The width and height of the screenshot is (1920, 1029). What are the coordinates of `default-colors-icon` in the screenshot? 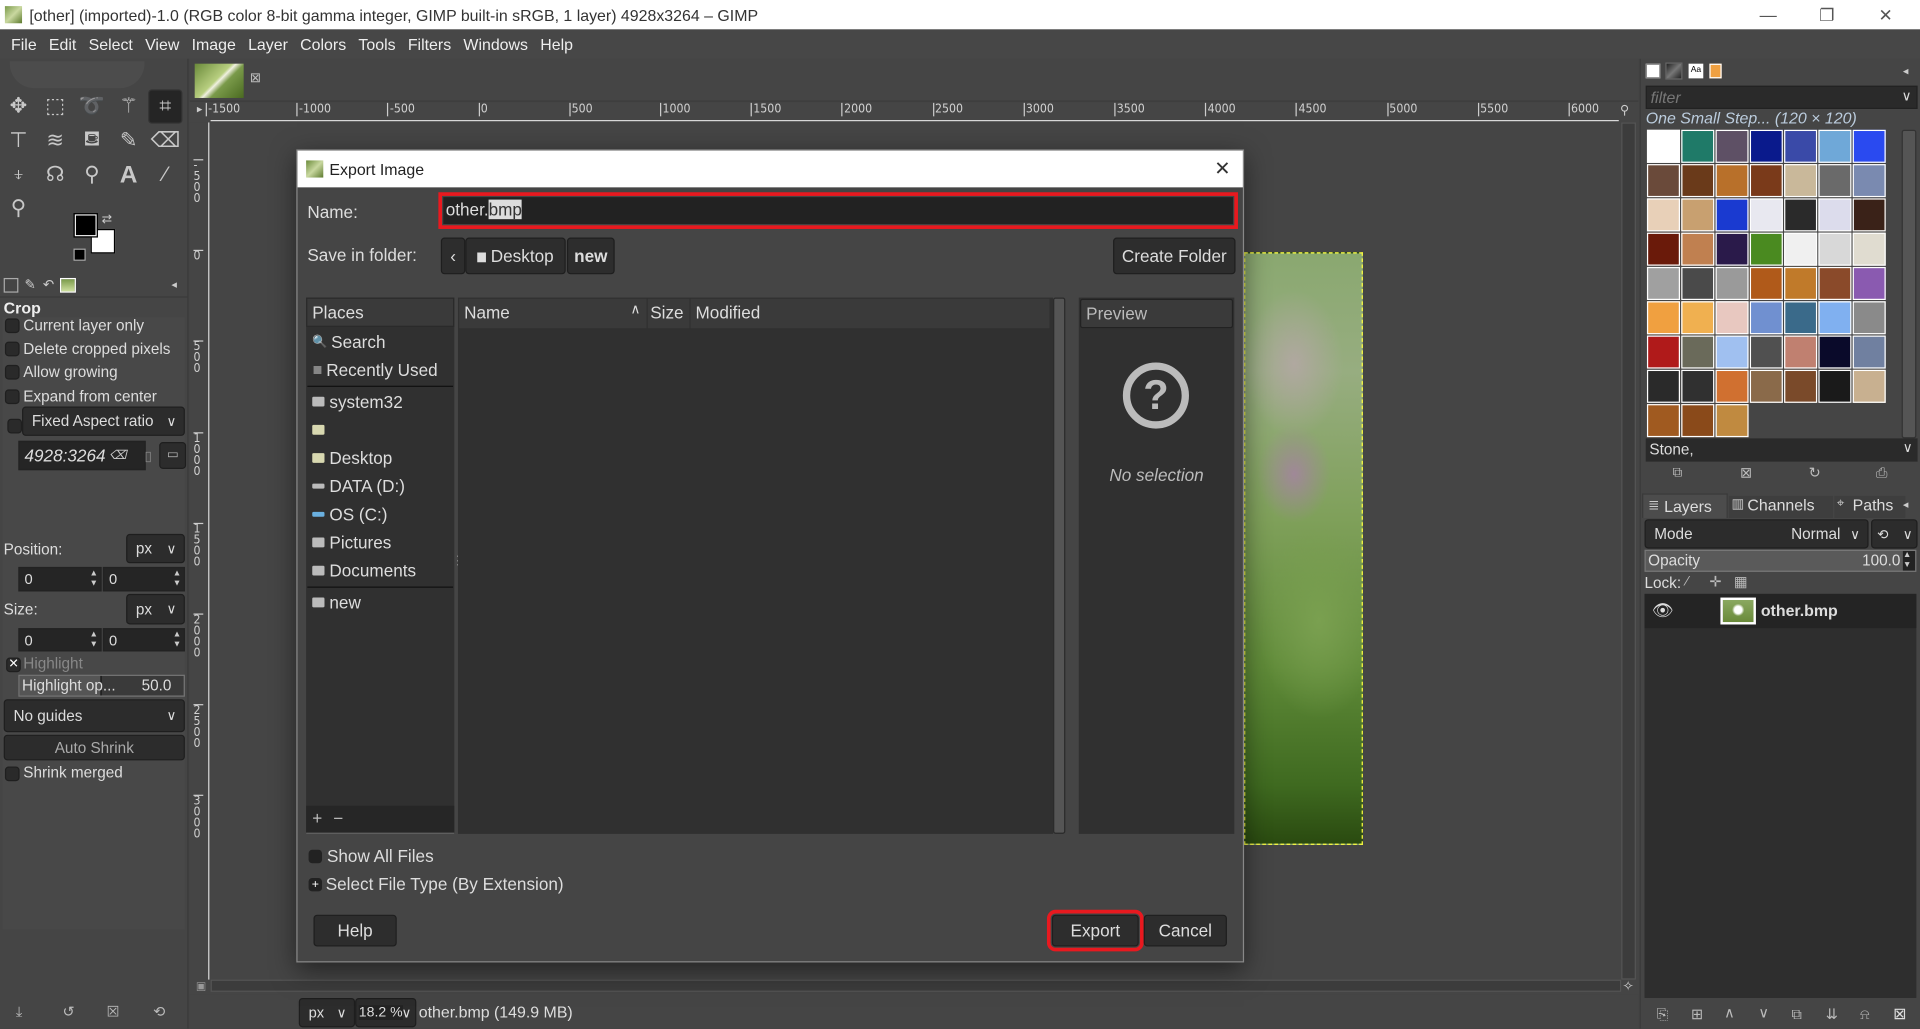 It's located at (79, 254).